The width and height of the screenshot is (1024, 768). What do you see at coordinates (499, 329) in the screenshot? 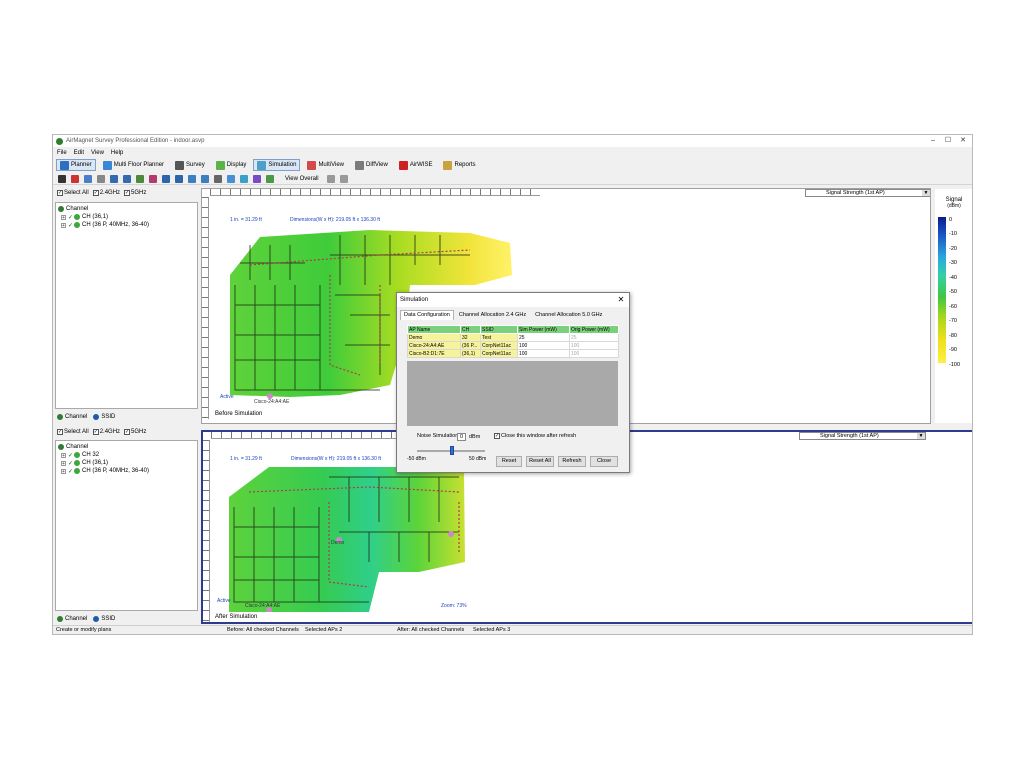
I see `column-header: SSID` at bounding box center [499, 329].